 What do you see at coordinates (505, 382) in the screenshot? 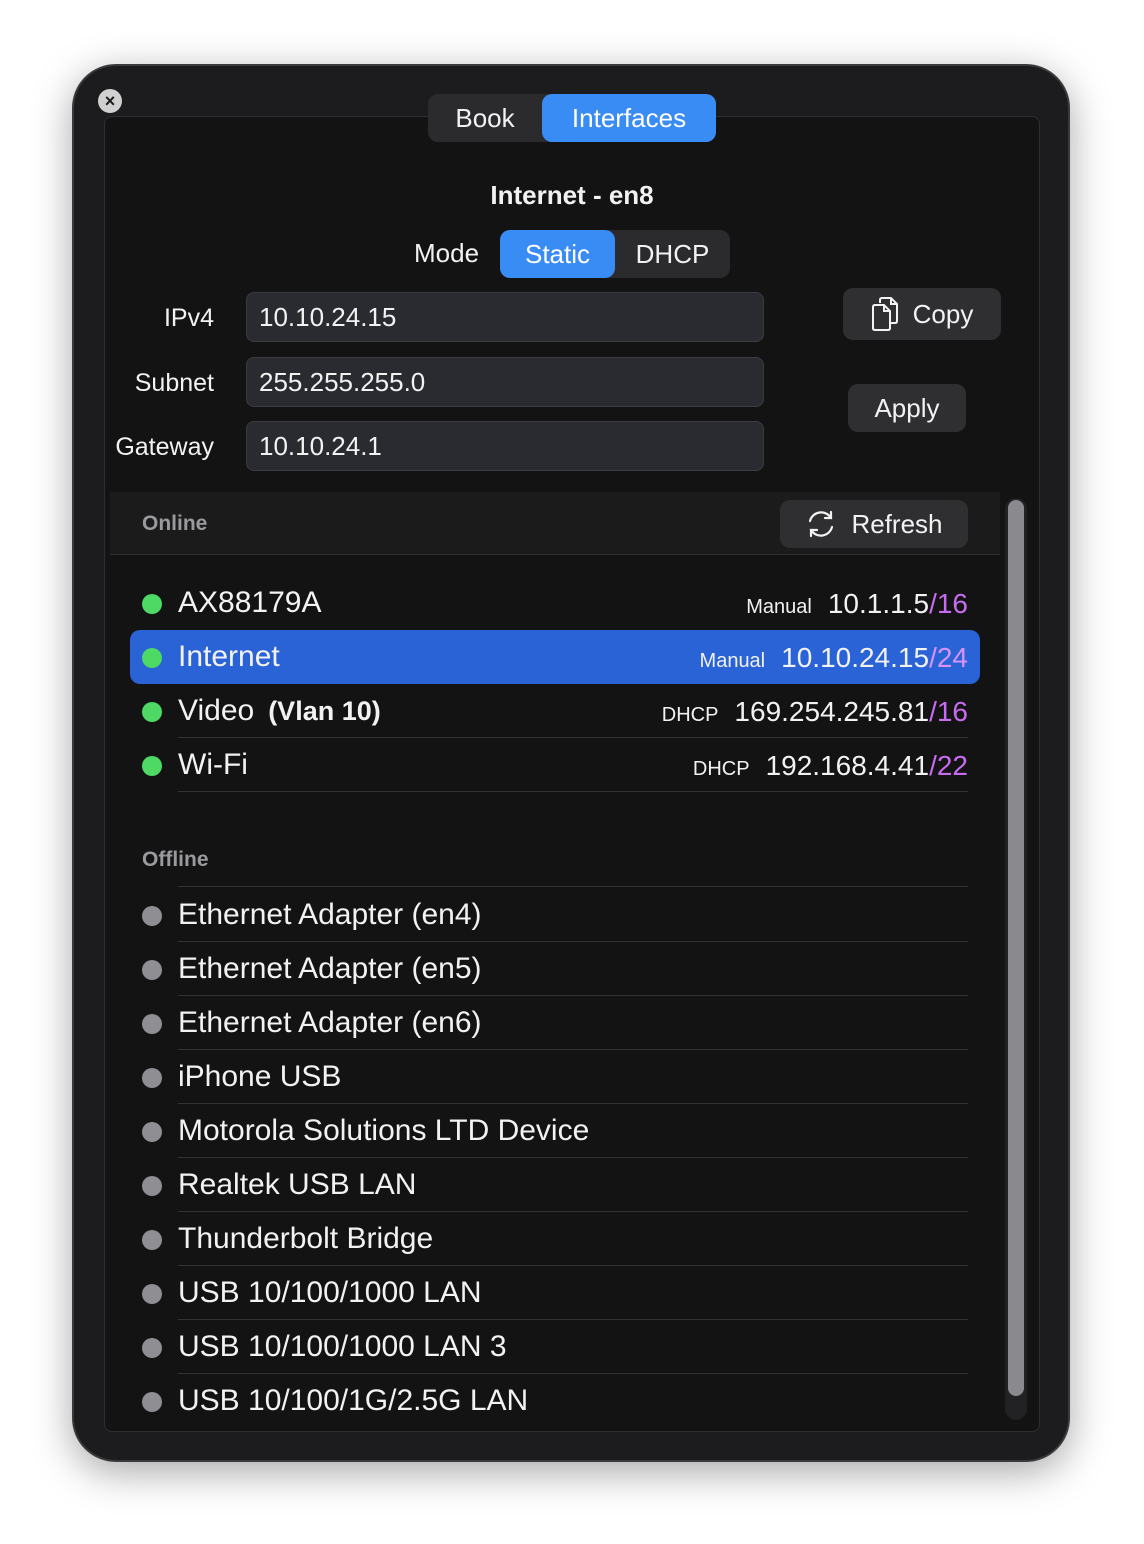
I see `subnet-field` at bounding box center [505, 382].